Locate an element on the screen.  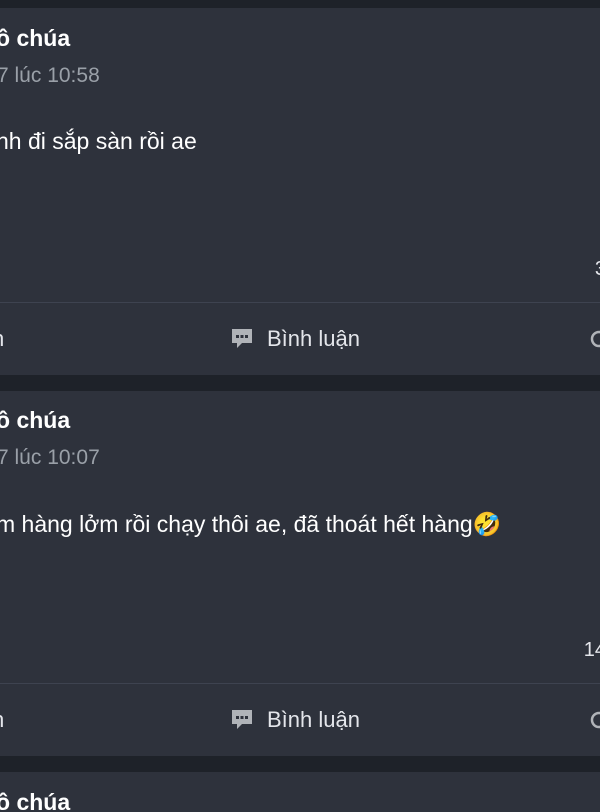
post-timestamp: 7 lúc 10:58 is located at coordinates (50, 76).